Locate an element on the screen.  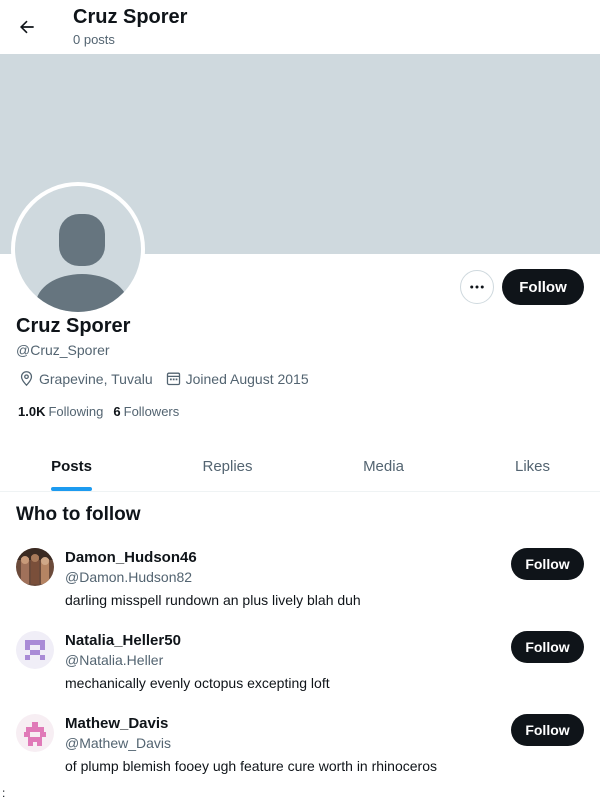
arrow-left-icon is located at coordinates (27, 27).